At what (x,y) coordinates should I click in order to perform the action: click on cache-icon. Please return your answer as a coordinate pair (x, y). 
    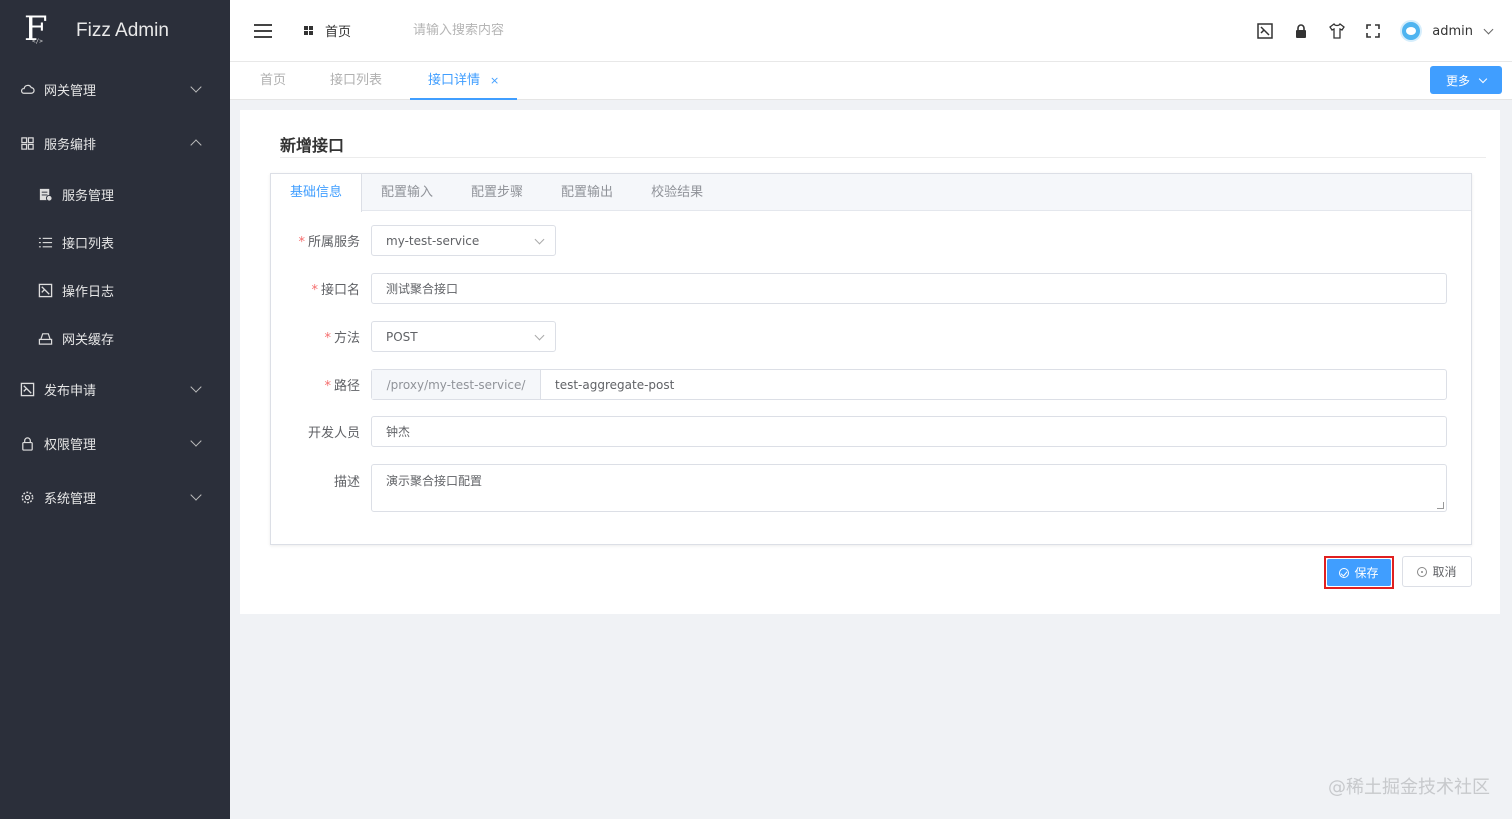
    Looking at the image, I should click on (45, 338).